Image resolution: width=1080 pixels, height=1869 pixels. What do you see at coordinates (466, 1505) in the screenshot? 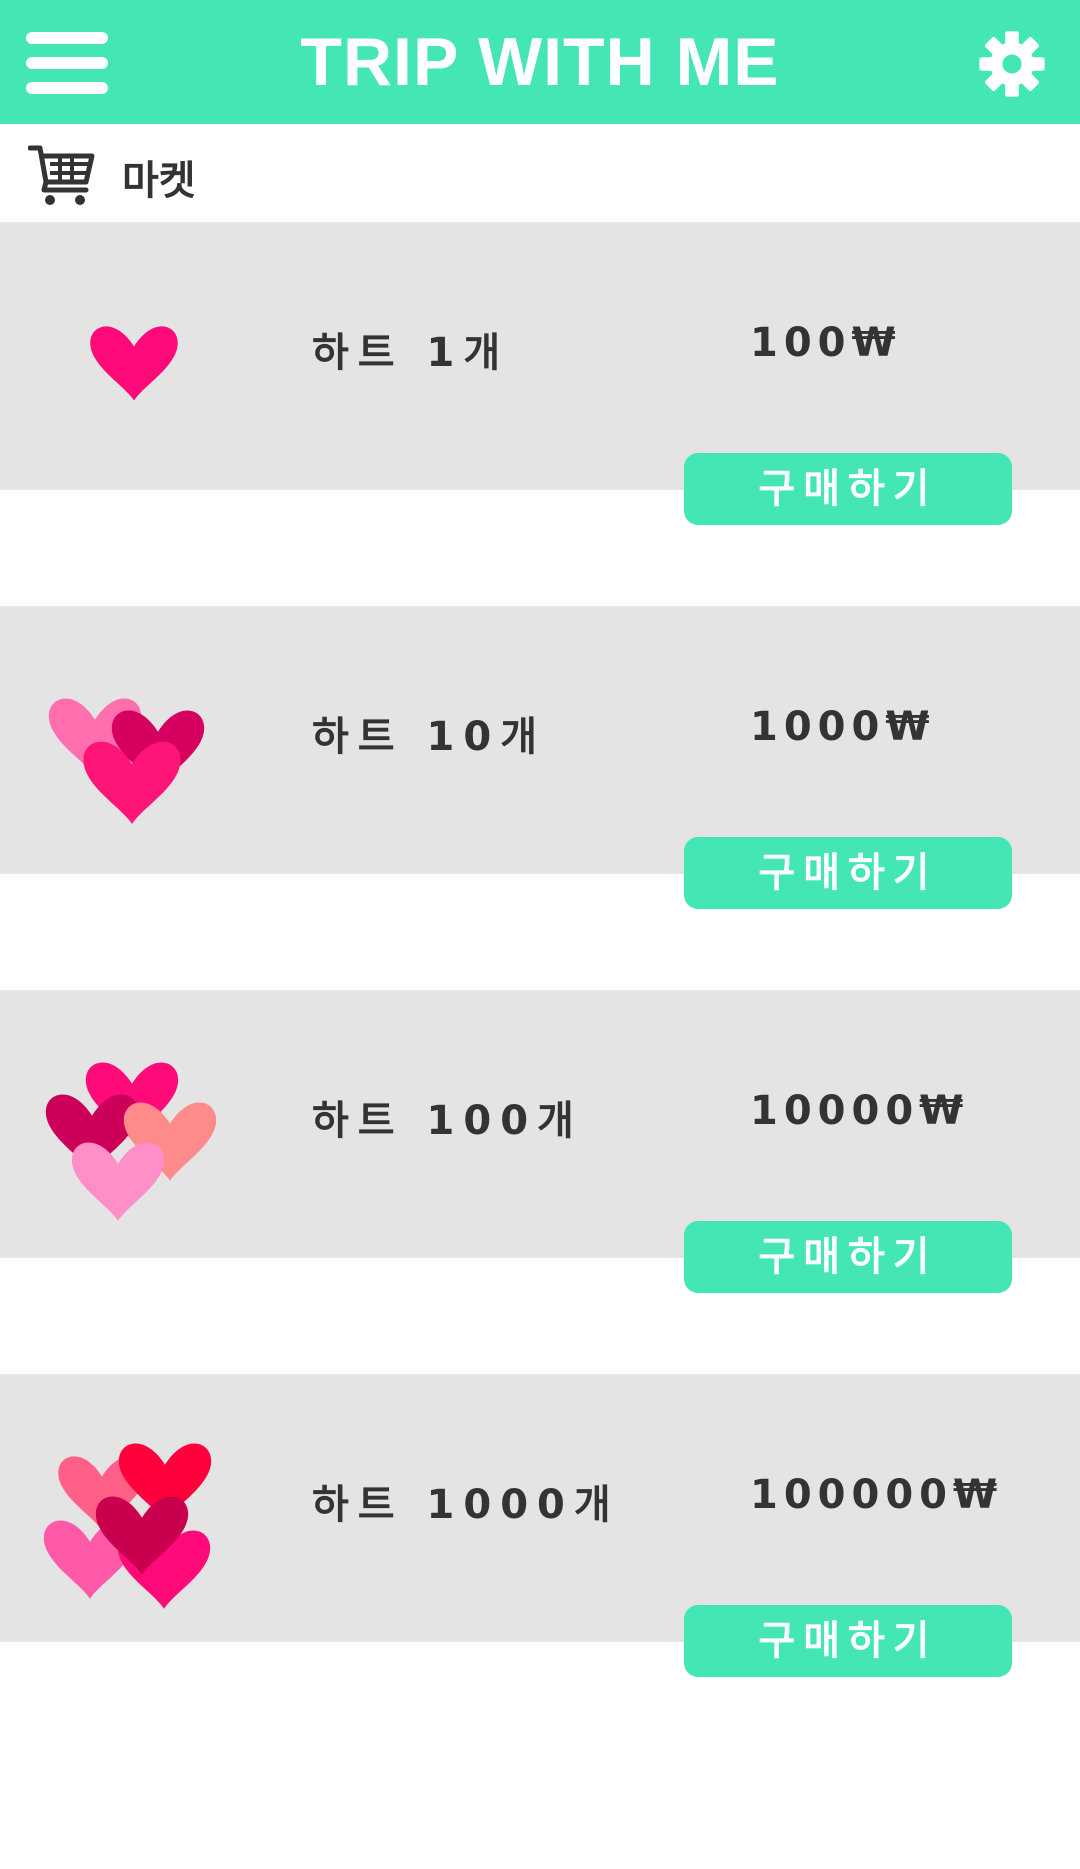
I see `item-name: 하트 1000개` at bounding box center [466, 1505].